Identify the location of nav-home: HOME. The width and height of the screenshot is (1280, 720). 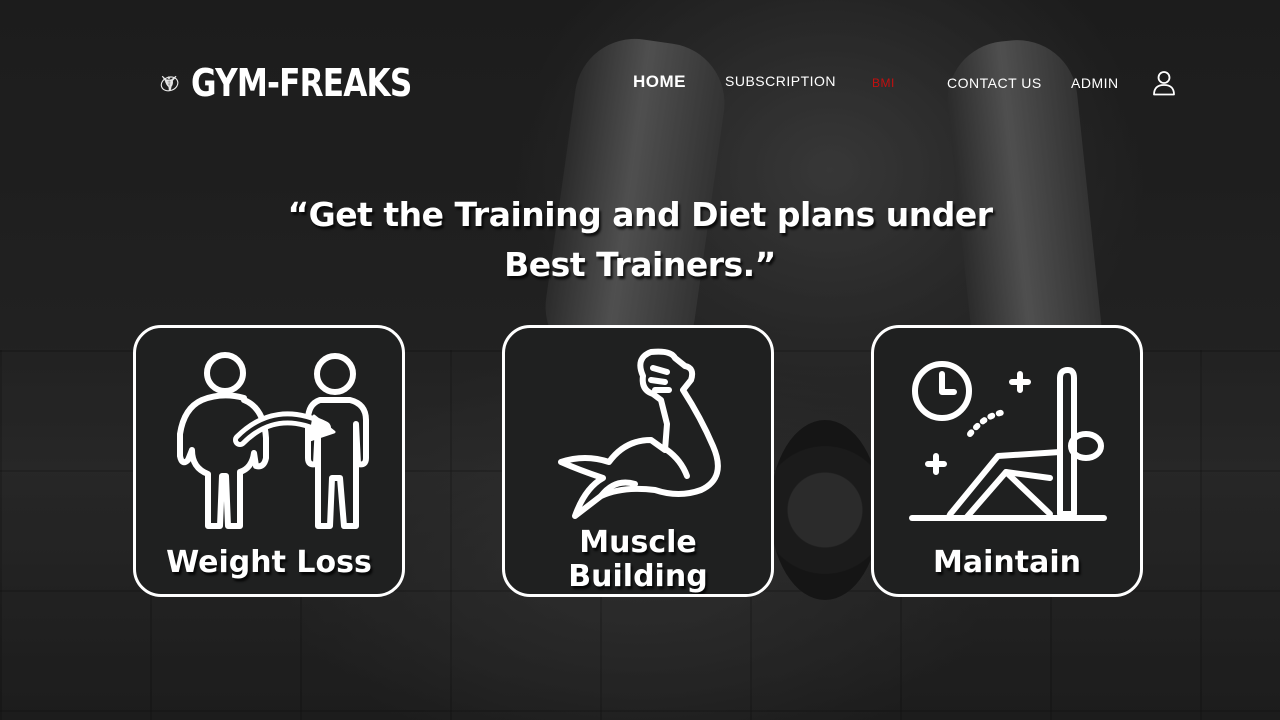
(659, 82).